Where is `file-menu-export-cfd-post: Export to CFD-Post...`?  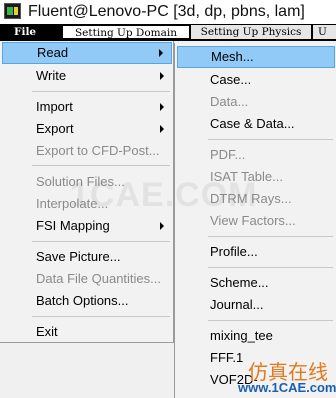 file-menu-export-cfd-post: Export to CFD-Post... is located at coordinates (87, 151).